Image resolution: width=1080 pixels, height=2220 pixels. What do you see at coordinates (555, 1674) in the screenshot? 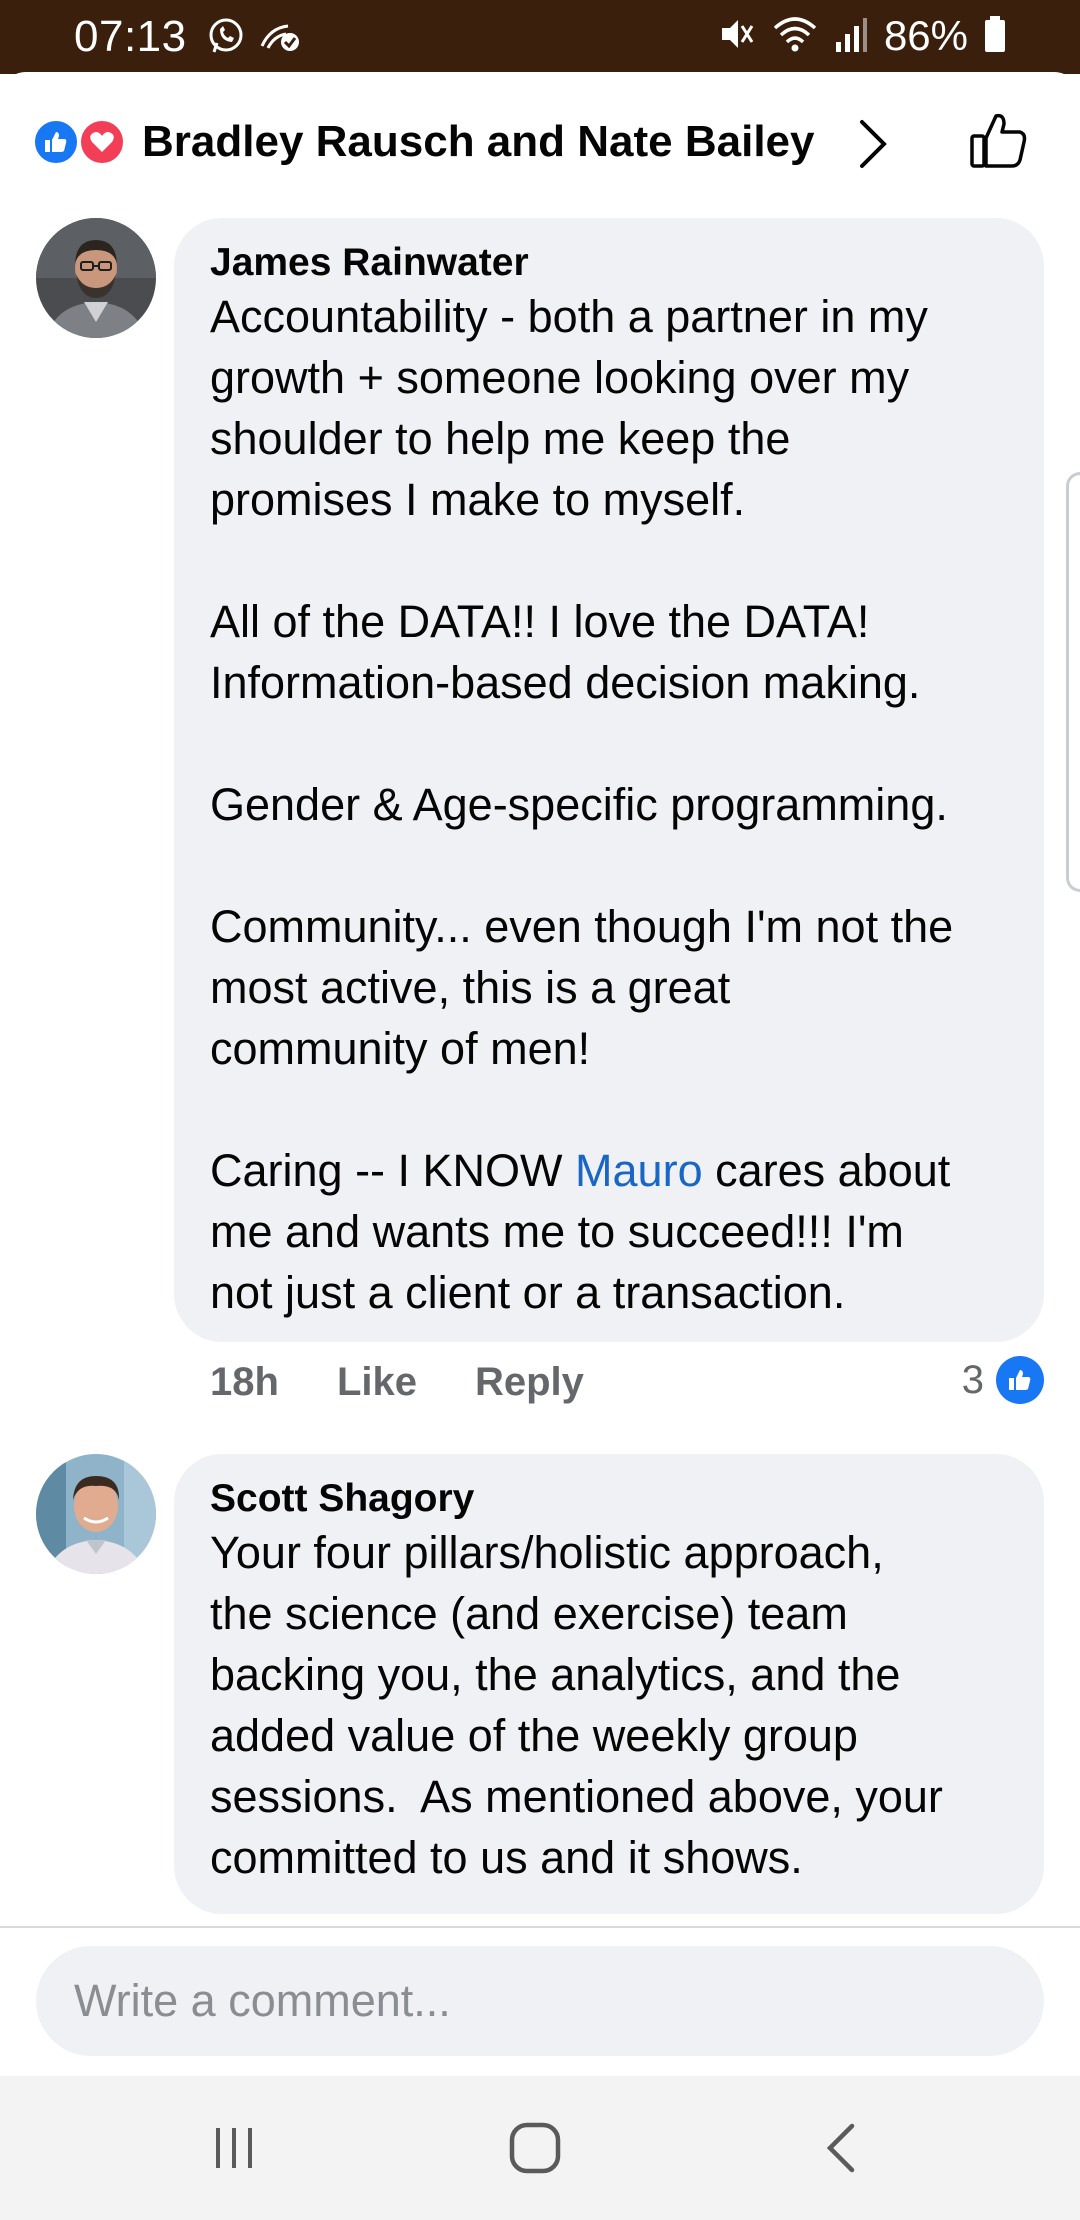
I see `comment-line: backing you, the analytics, and the` at bounding box center [555, 1674].